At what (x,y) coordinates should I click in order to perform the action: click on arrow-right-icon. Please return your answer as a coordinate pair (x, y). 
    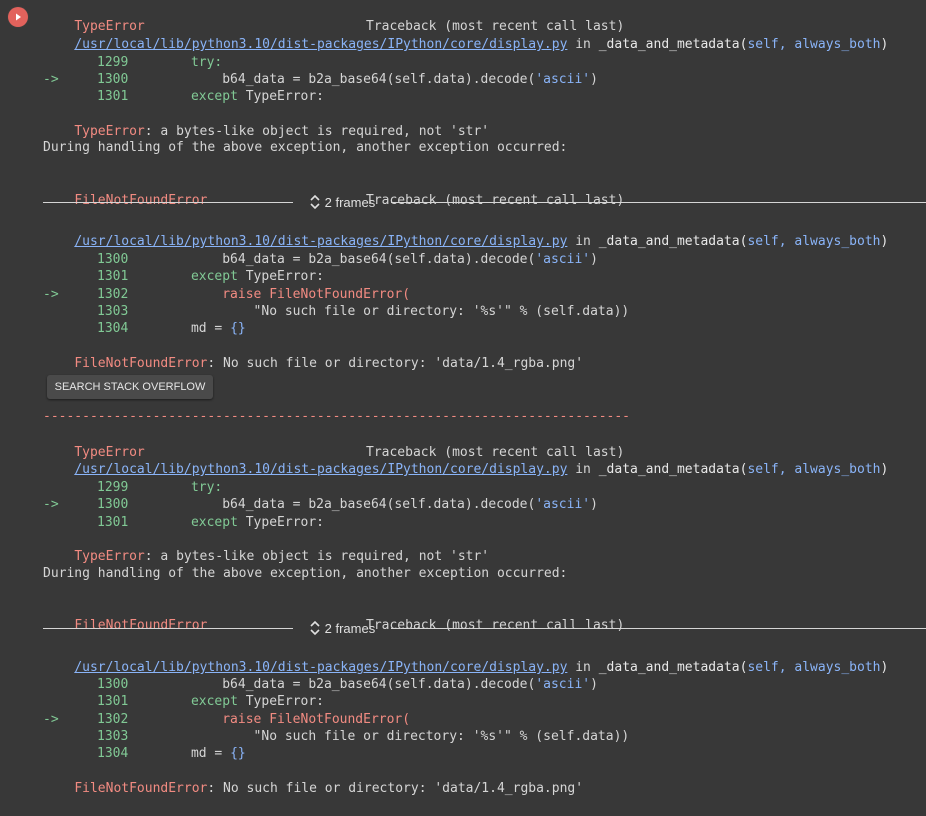
    Looking at the image, I should click on (18, 17).